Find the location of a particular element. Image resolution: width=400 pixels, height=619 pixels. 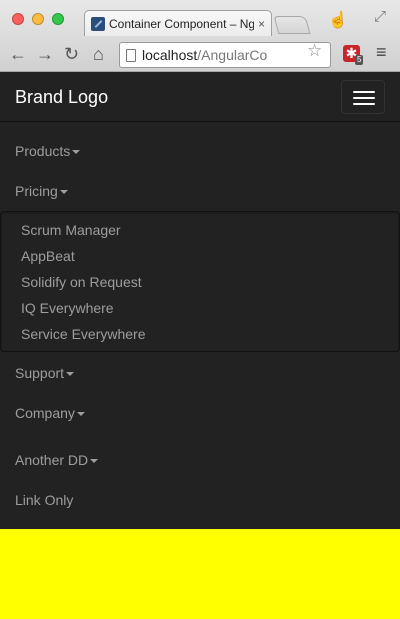

minimize-window-button is located at coordinates (38, 19).